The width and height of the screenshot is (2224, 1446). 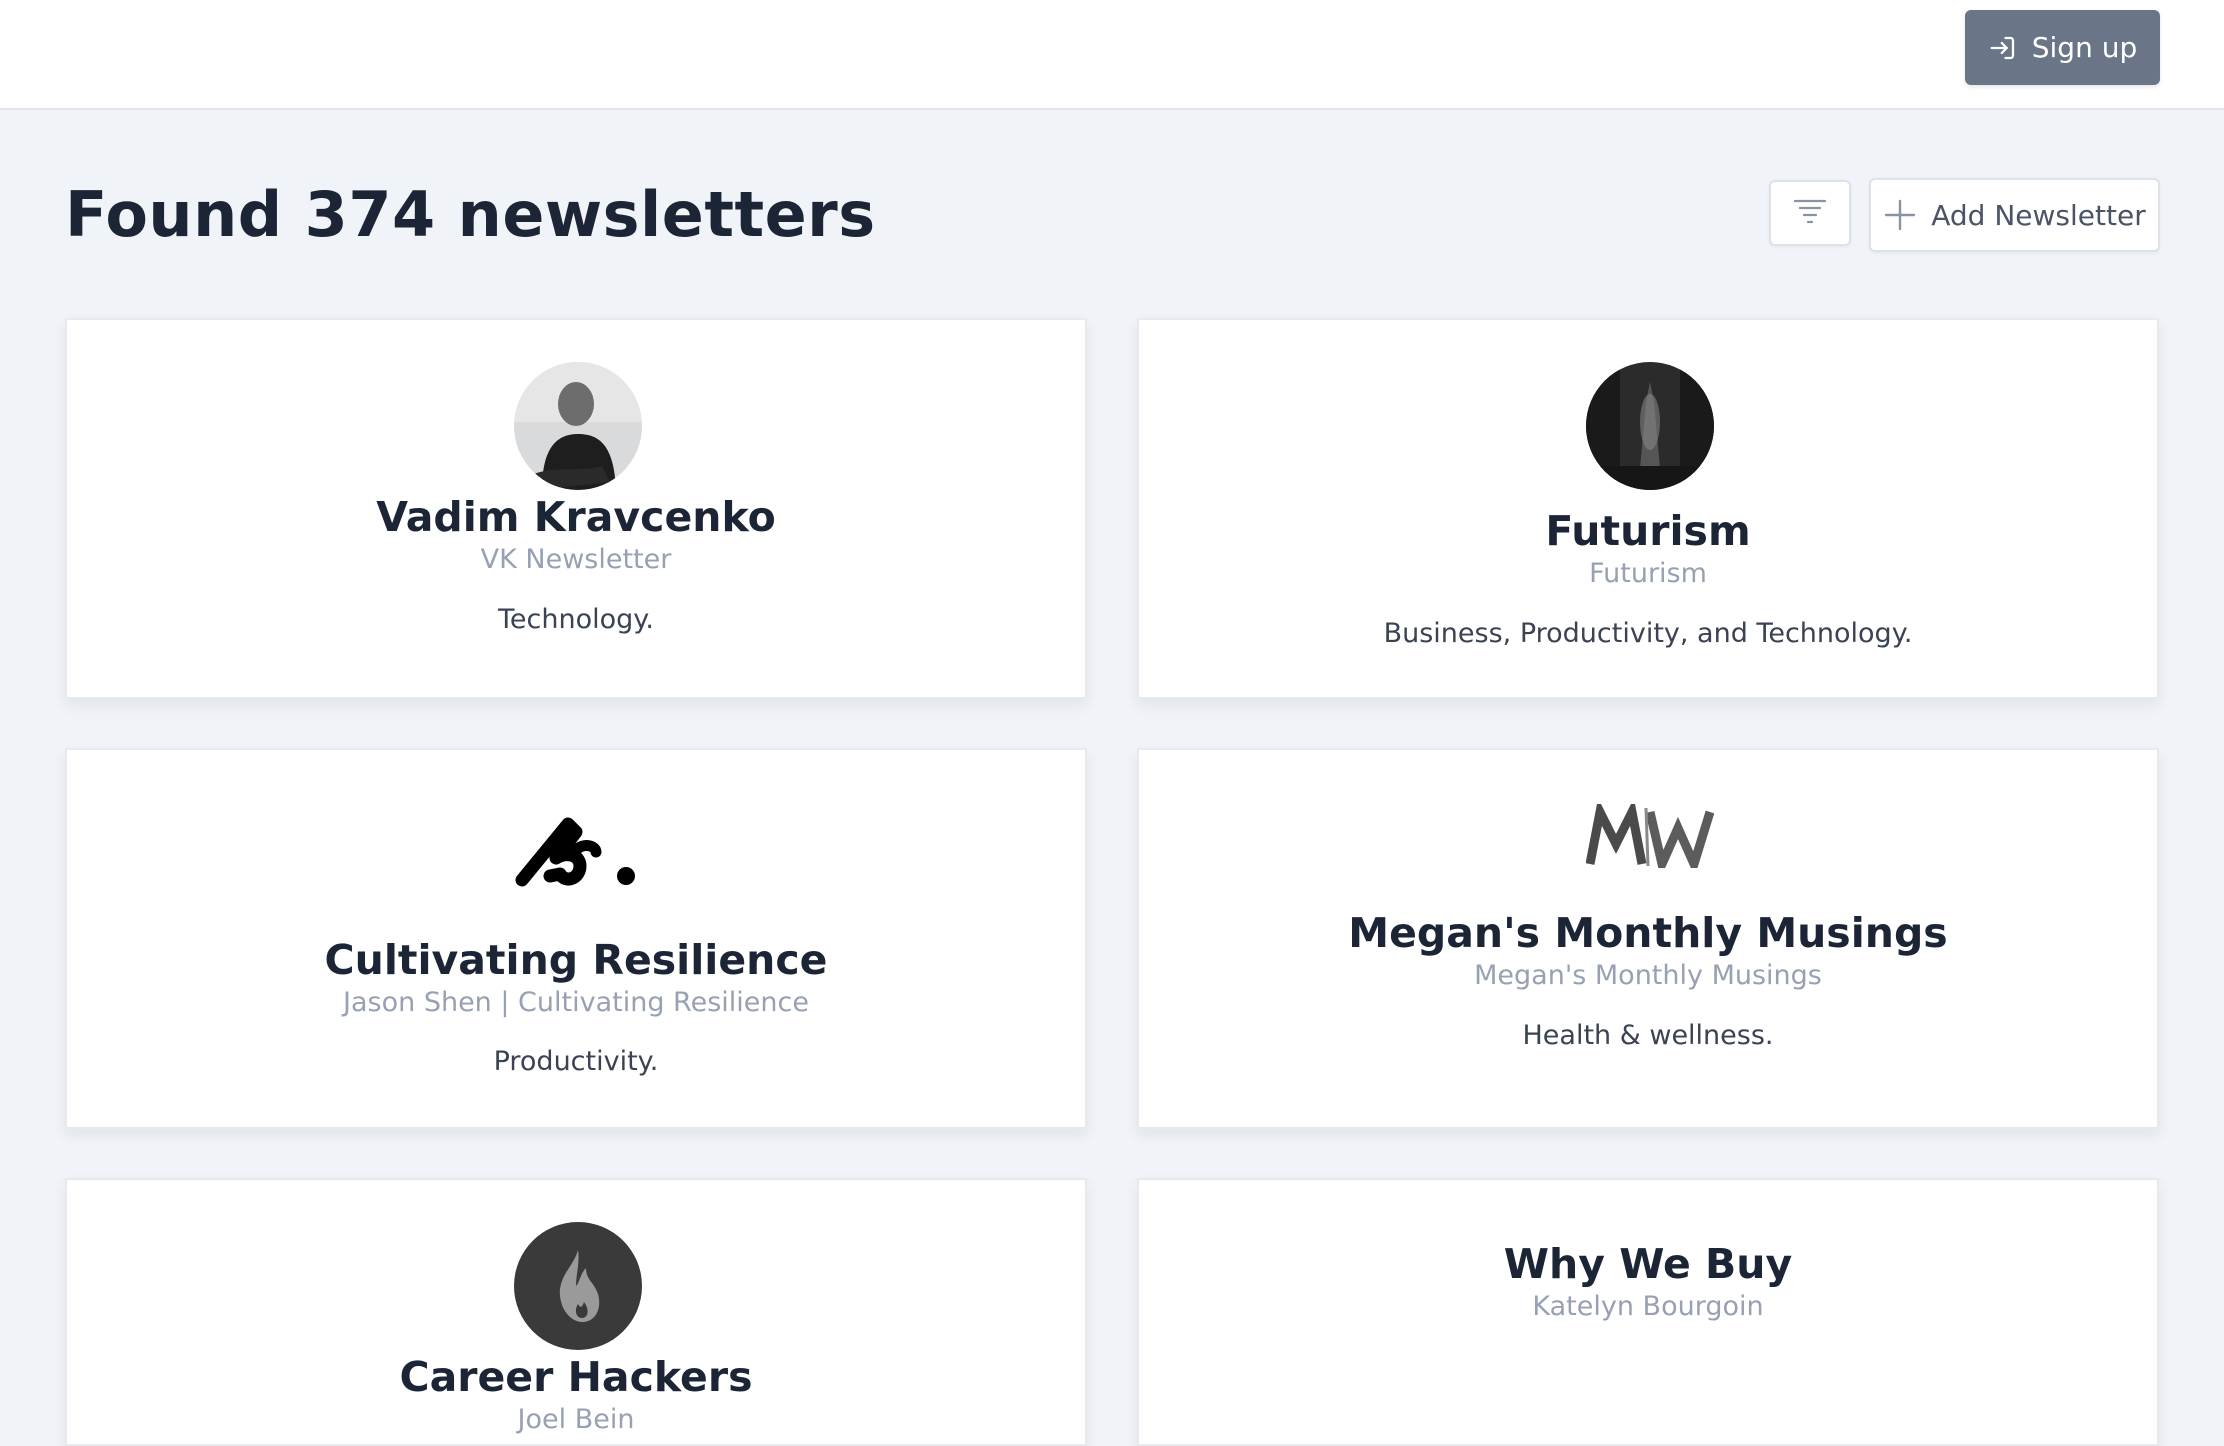 I want to click on newsletter-author: VK Newsletter, so click(x=576, y=559).